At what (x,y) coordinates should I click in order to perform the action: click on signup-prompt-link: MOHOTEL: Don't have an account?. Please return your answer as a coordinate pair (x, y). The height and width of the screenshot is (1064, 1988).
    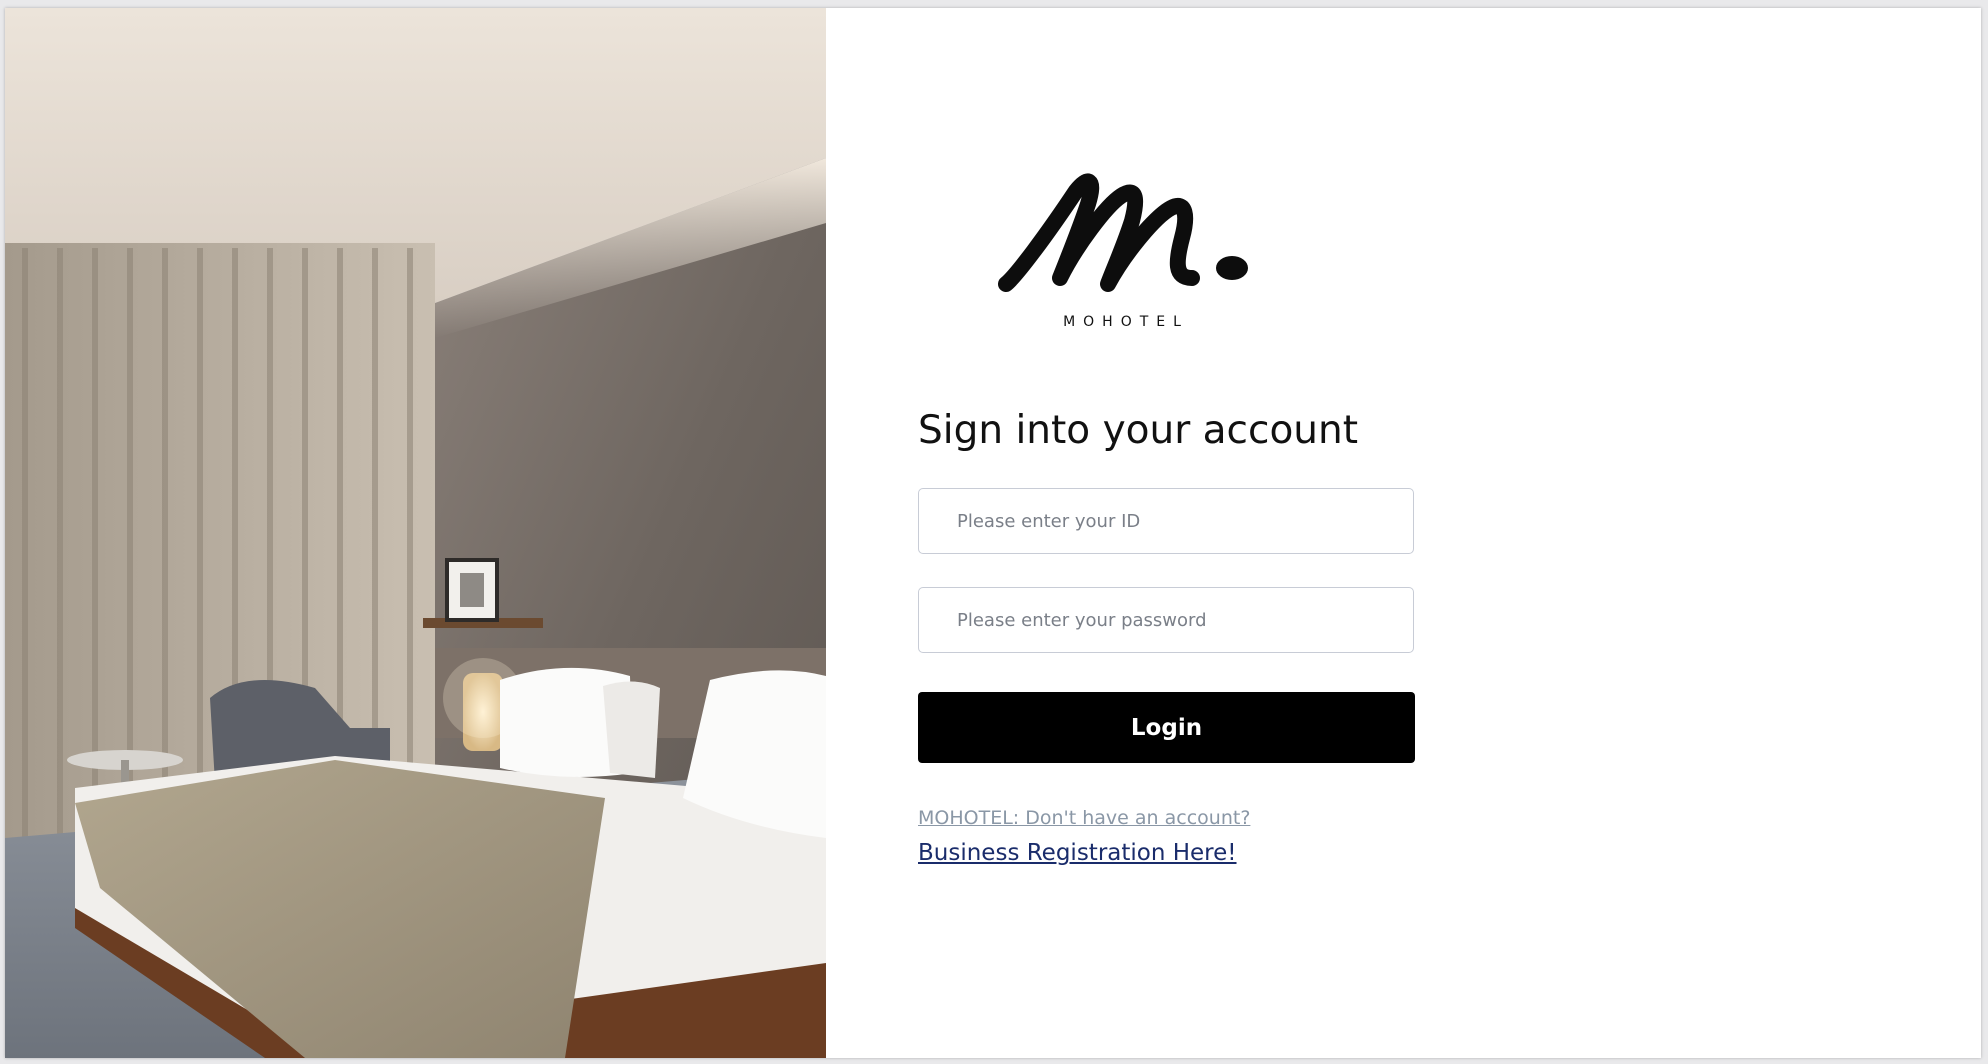
    Looking at the image, I should click on (1084, 818).